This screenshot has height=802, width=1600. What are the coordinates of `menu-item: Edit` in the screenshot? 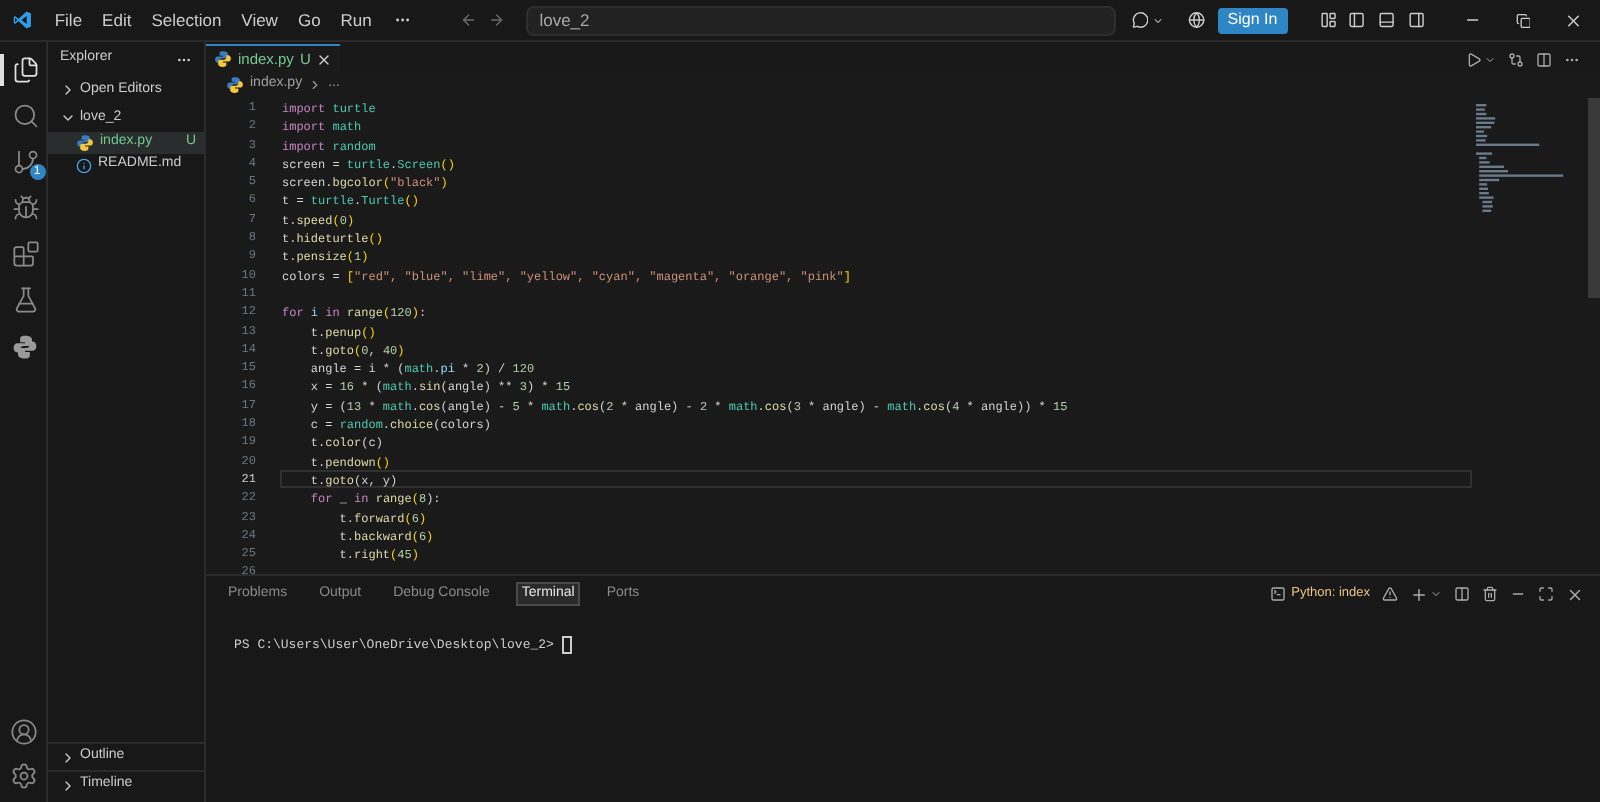 It's located at (117, 20).